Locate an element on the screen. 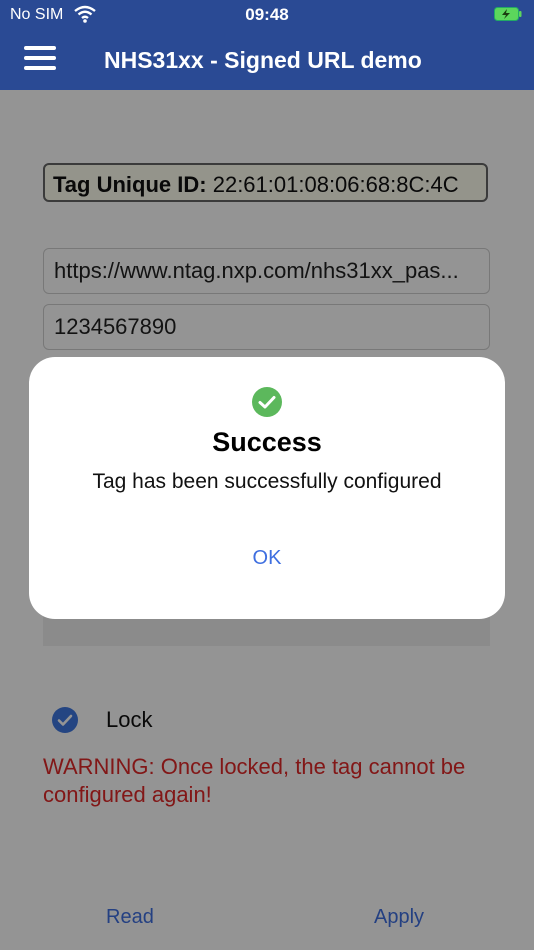 Image resolution: width=534 pixels, height=950 pixels. success-check-icon is located at coordinates (267, 402).